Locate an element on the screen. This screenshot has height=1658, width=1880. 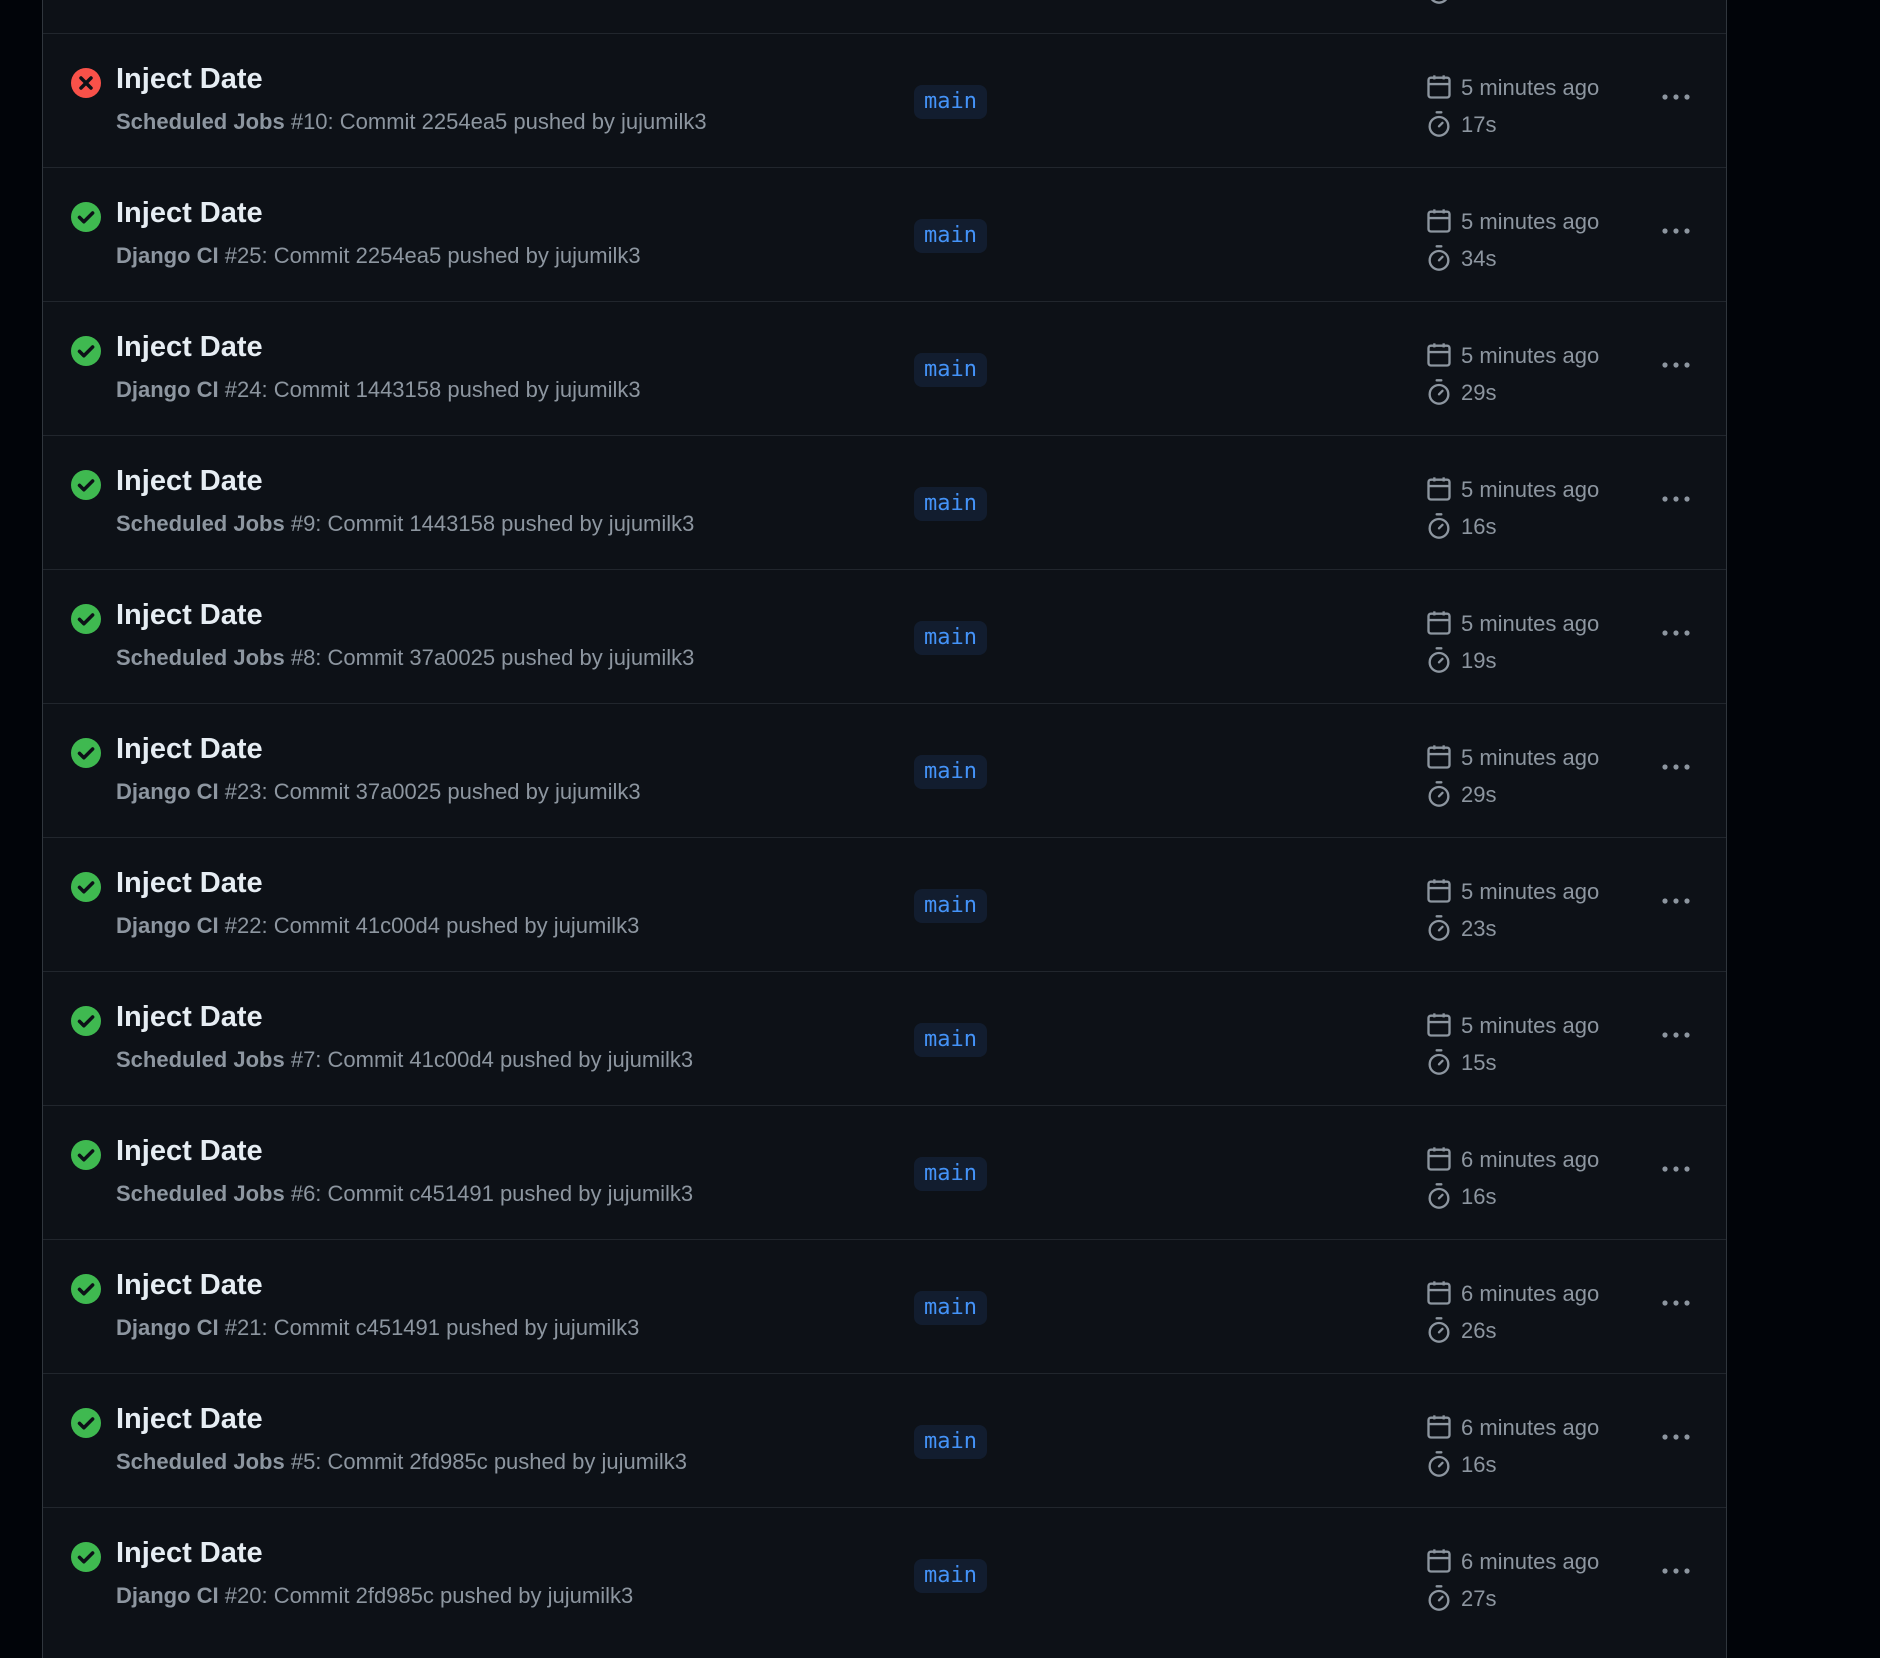
x-circle-icon is located at coordinates (86, 83).